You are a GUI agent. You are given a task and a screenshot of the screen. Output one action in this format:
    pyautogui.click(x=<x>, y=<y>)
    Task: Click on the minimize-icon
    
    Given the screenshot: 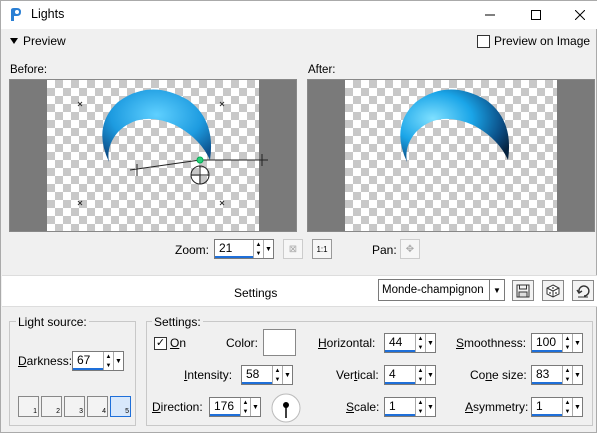 What is the action you would take?
    pyautogui.click(x=490, y=15)
    